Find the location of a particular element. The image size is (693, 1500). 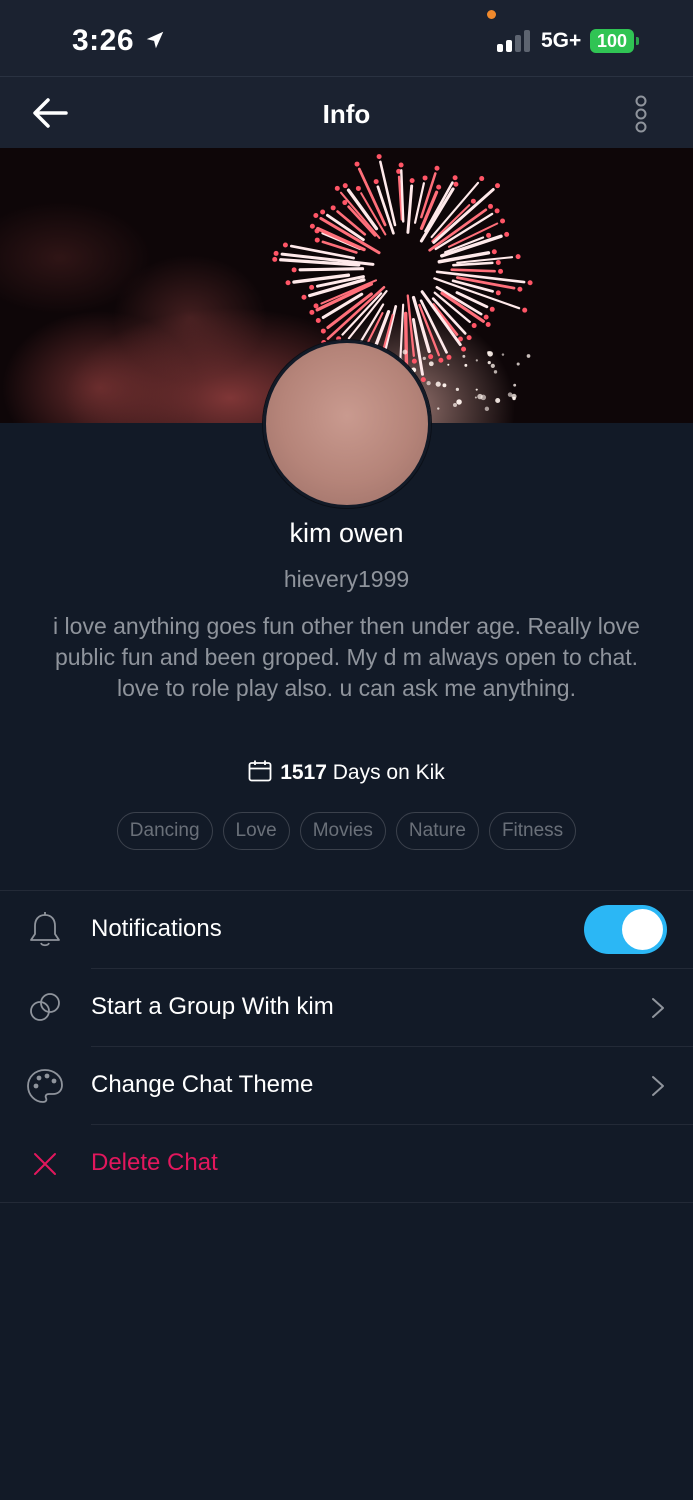

recording-indicator is located at coordinates (491, 14).